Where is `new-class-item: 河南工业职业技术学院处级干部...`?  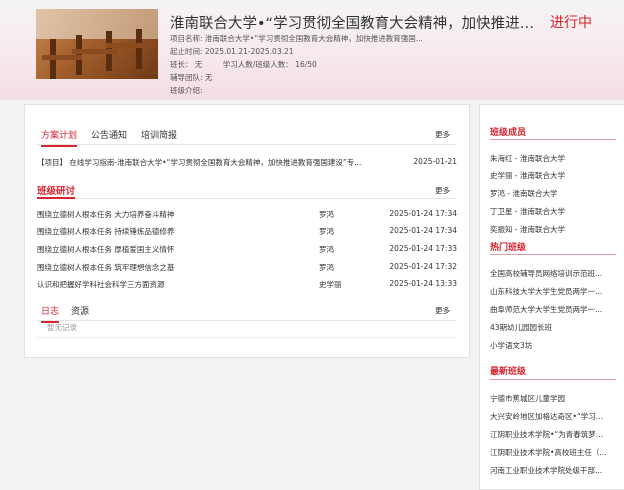 new-class-item: 河南工业职业技术学院处级干部... is located at coordinates (549, 470).